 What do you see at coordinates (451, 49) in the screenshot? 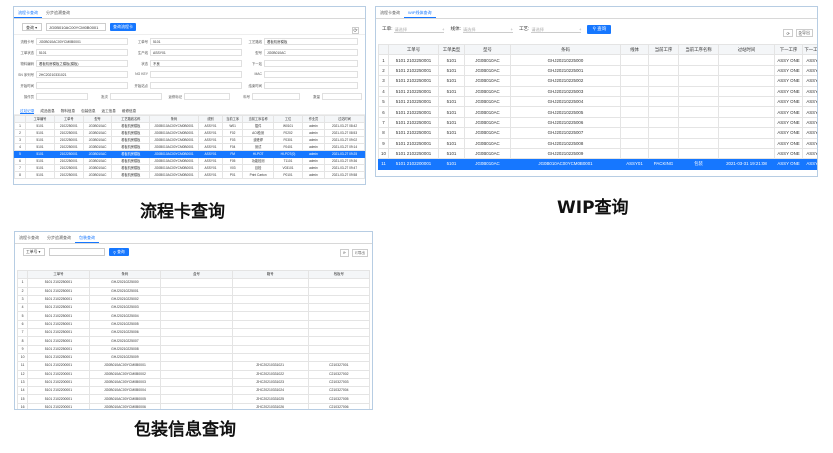
I see `column-header: 工单类型` at bounding box center [451, 49].